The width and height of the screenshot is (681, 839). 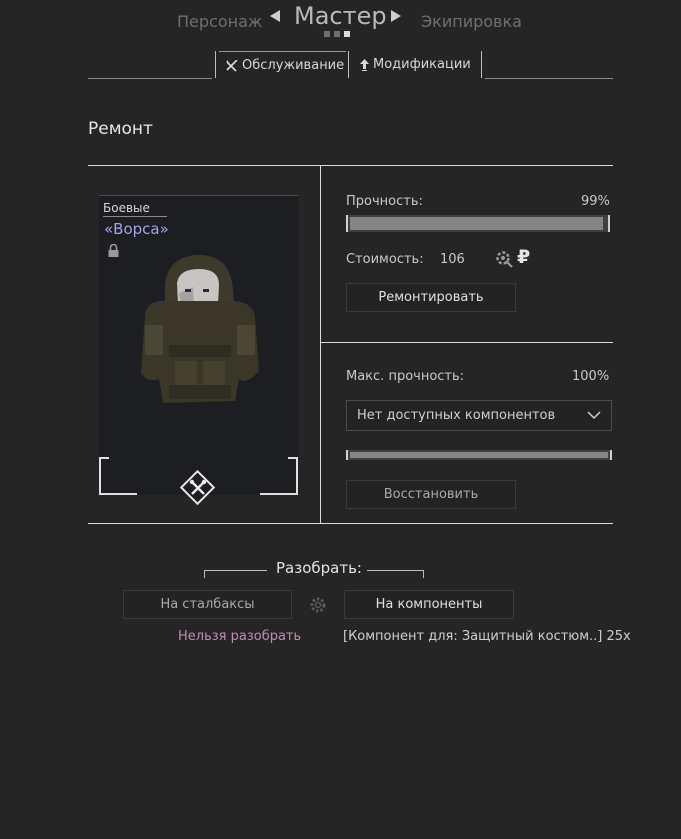 What do you see at coordinates (591, 376) in the screenshot?
I see `max-durability-value: 100%` at bounding box center [591, 376].